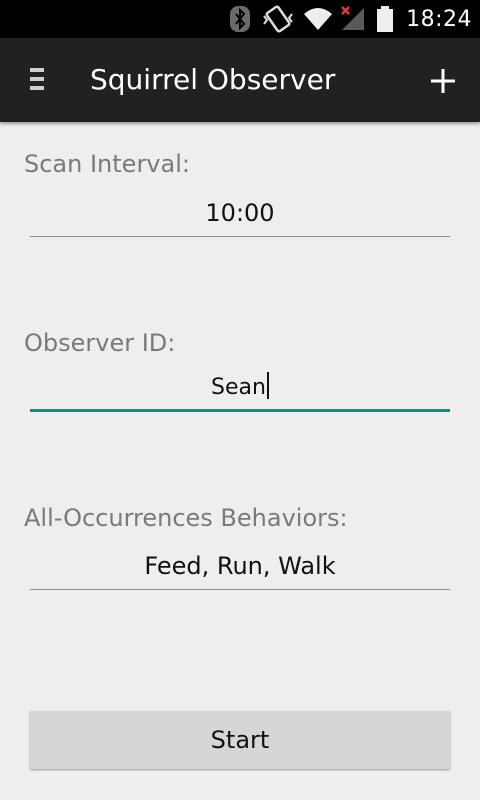  I want to click on status-time: 18:24, so click(439, 19).